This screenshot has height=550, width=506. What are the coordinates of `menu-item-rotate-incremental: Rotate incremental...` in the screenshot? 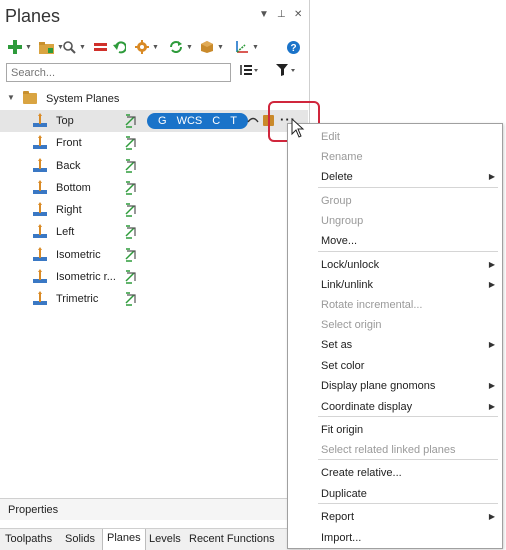 It's located at (395, 305).